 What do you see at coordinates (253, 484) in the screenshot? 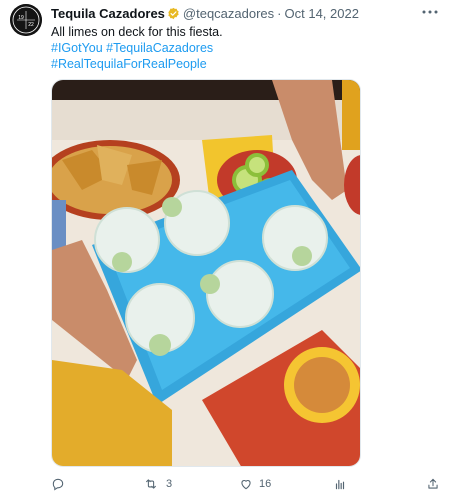
I see `views-count-wrap: 16` at bounding box center [253, 484].